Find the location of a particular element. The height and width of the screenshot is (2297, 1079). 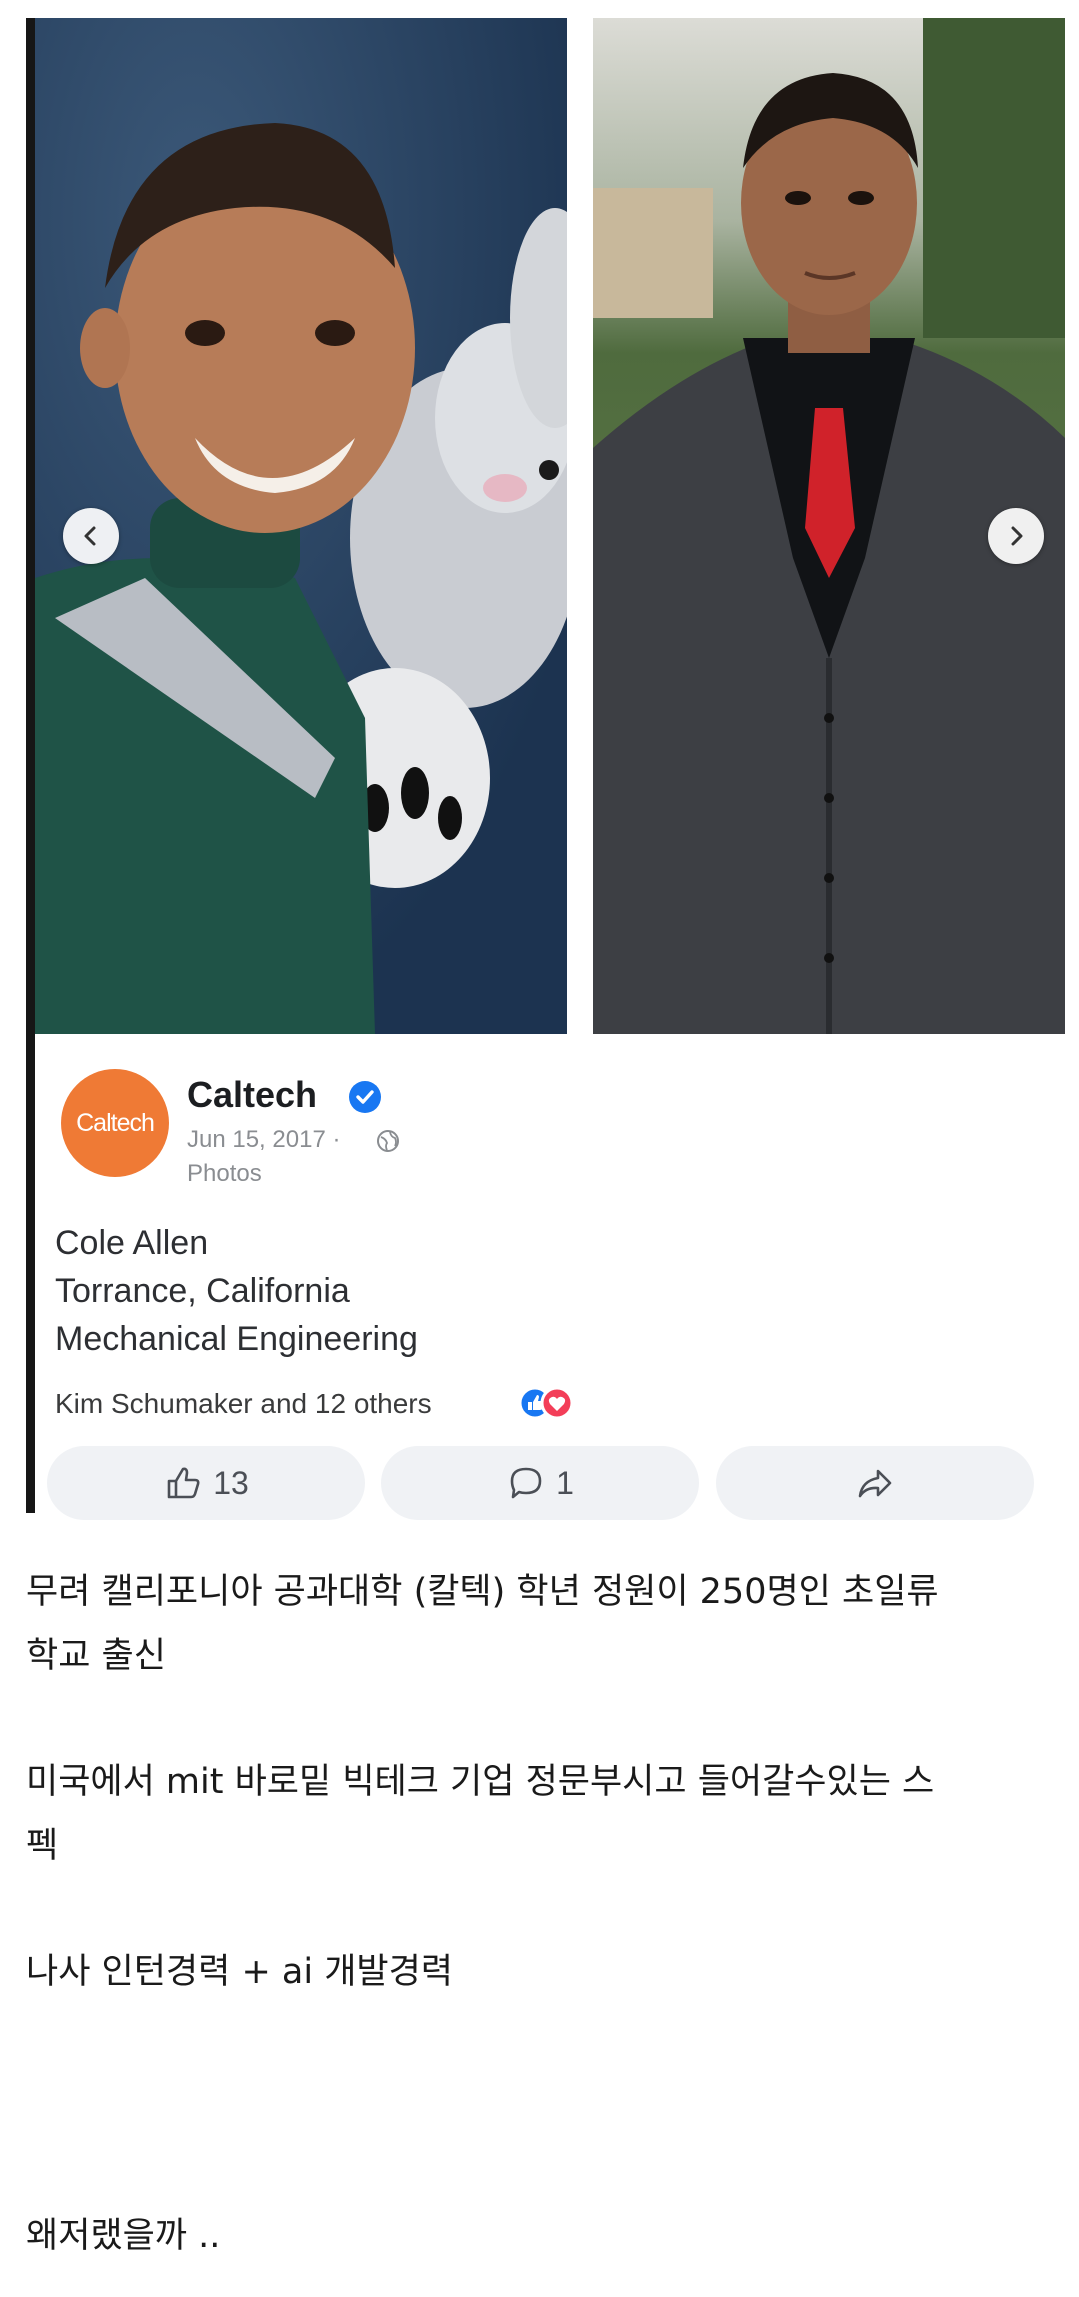

reactions-summary: Kim Schumaker and 12 others is located at coordinates (243, 1404).